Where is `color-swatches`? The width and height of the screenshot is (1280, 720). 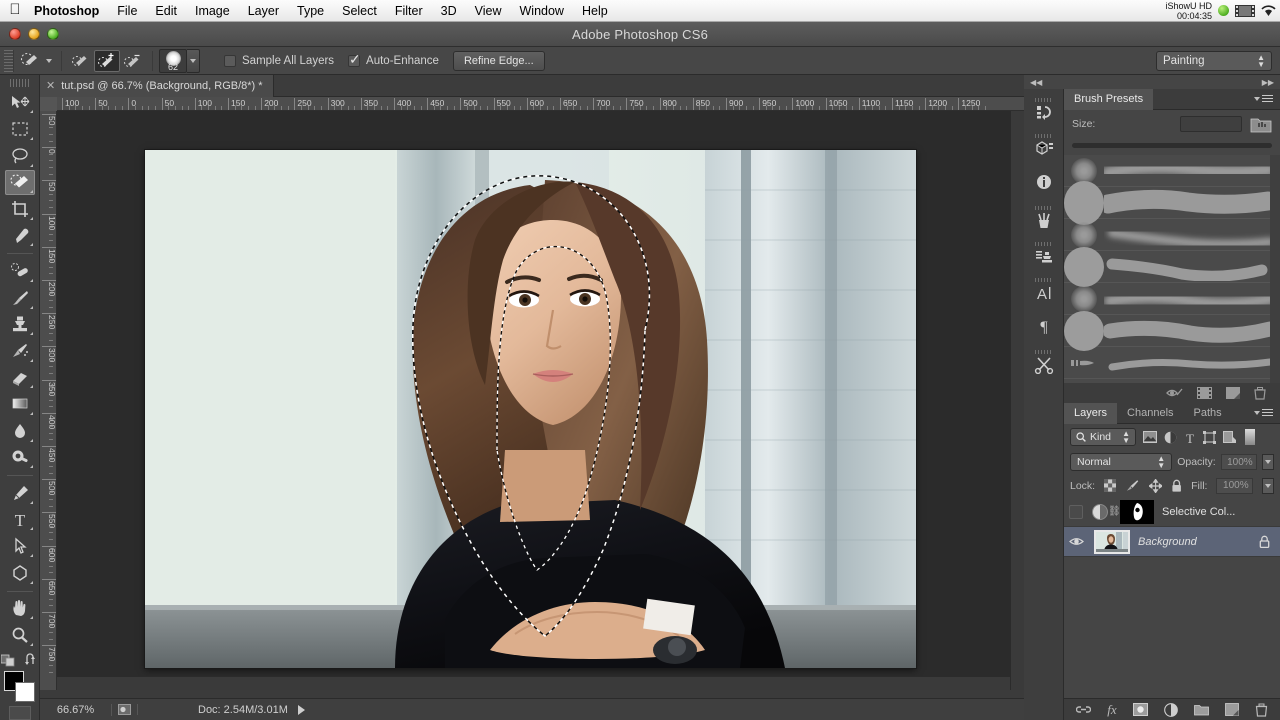
color-swatches is located at coordinates (20, 686).